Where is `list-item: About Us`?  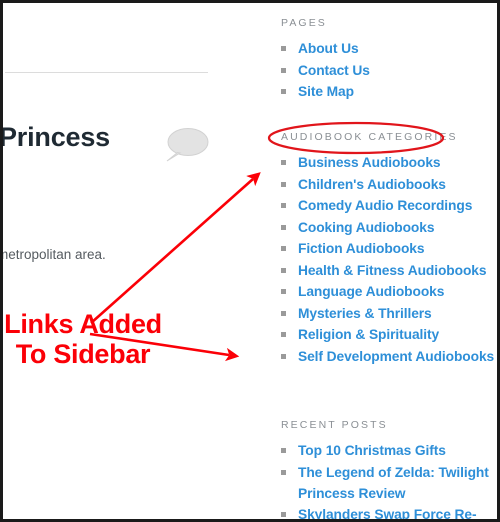
list-item: About Us is located at coordinates (388, 48).